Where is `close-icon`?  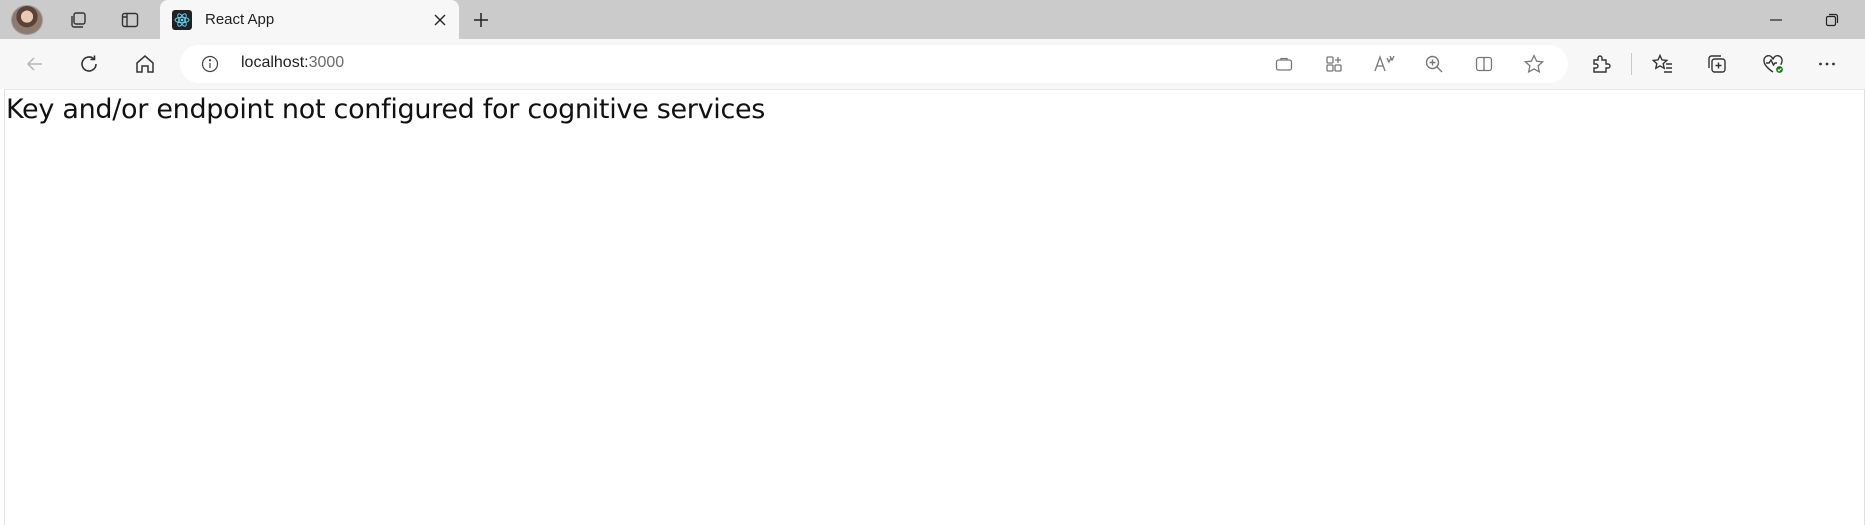
close-icon is located at coordinates (440, 20).